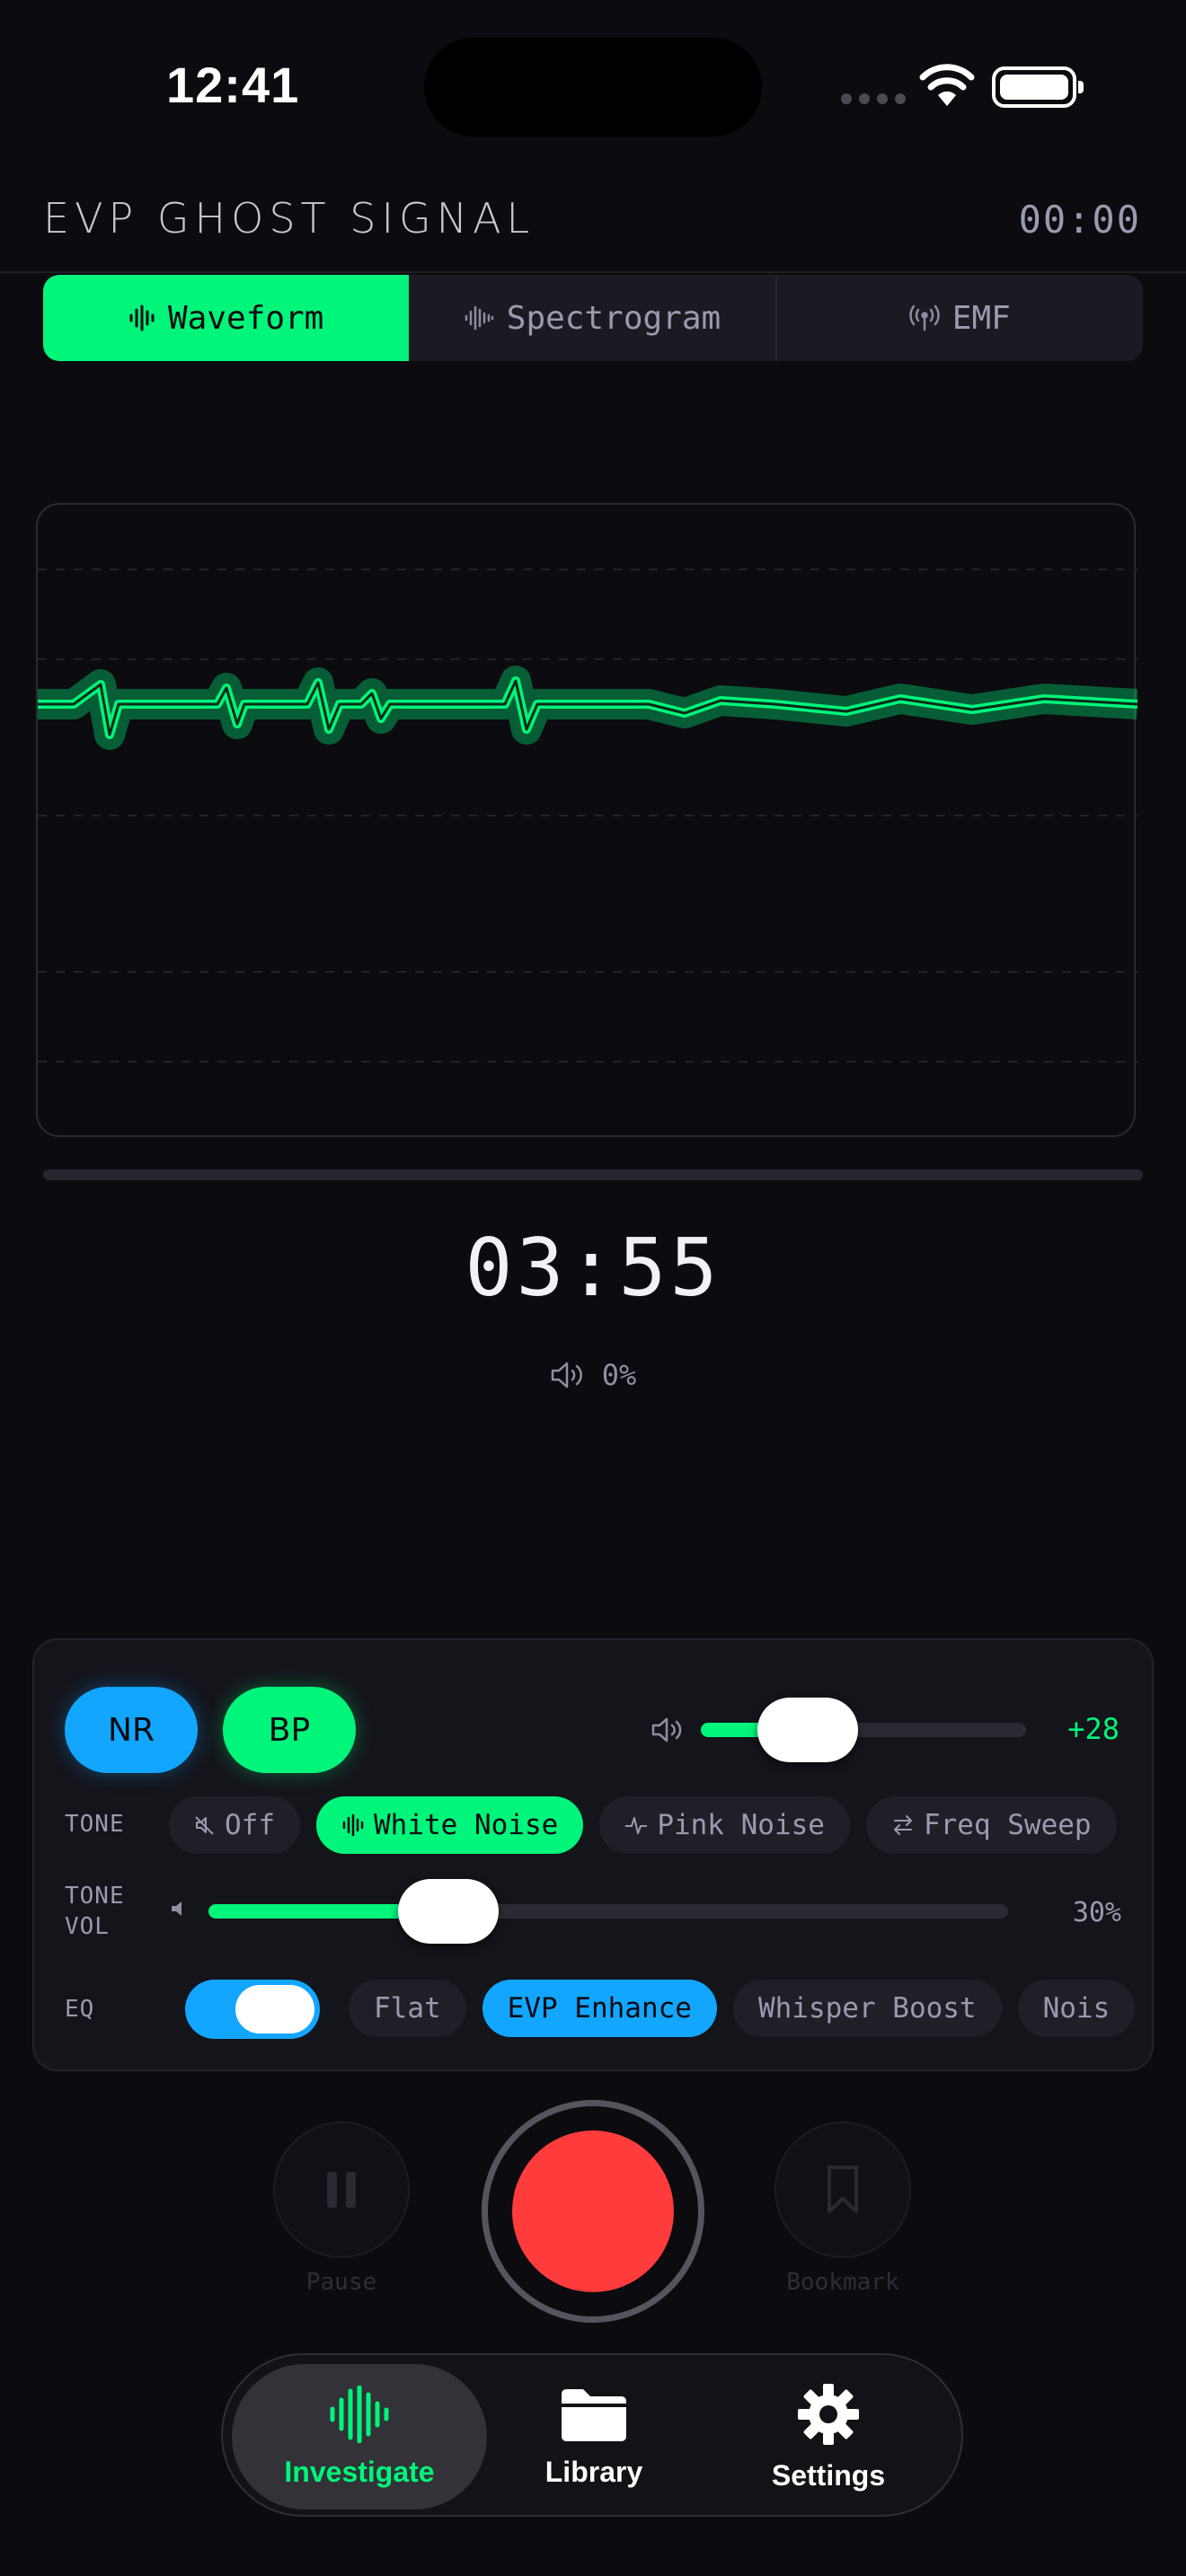 The width and height of the screenshot is (1186, 2576). Describe the element at coordinates (95, 1824) in the screenshot. I see `tone-label: TONE` at that location.